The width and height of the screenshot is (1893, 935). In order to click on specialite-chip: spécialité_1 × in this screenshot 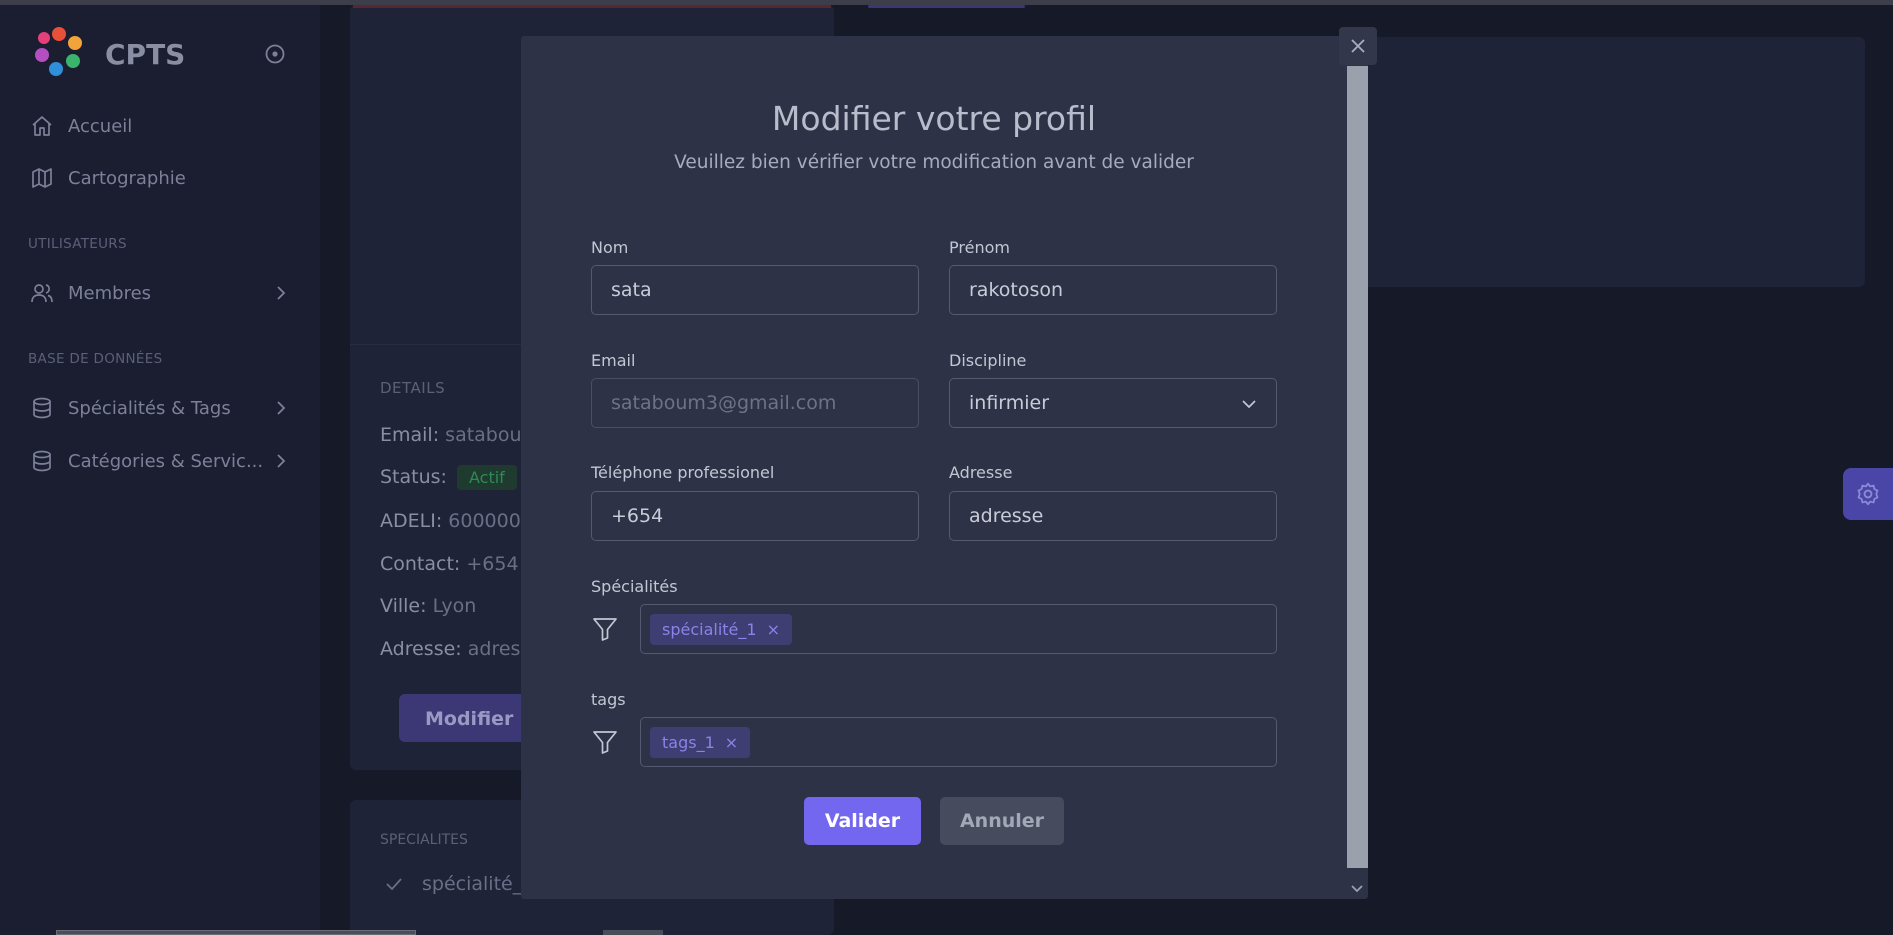, I will do `click(721, 629)`.